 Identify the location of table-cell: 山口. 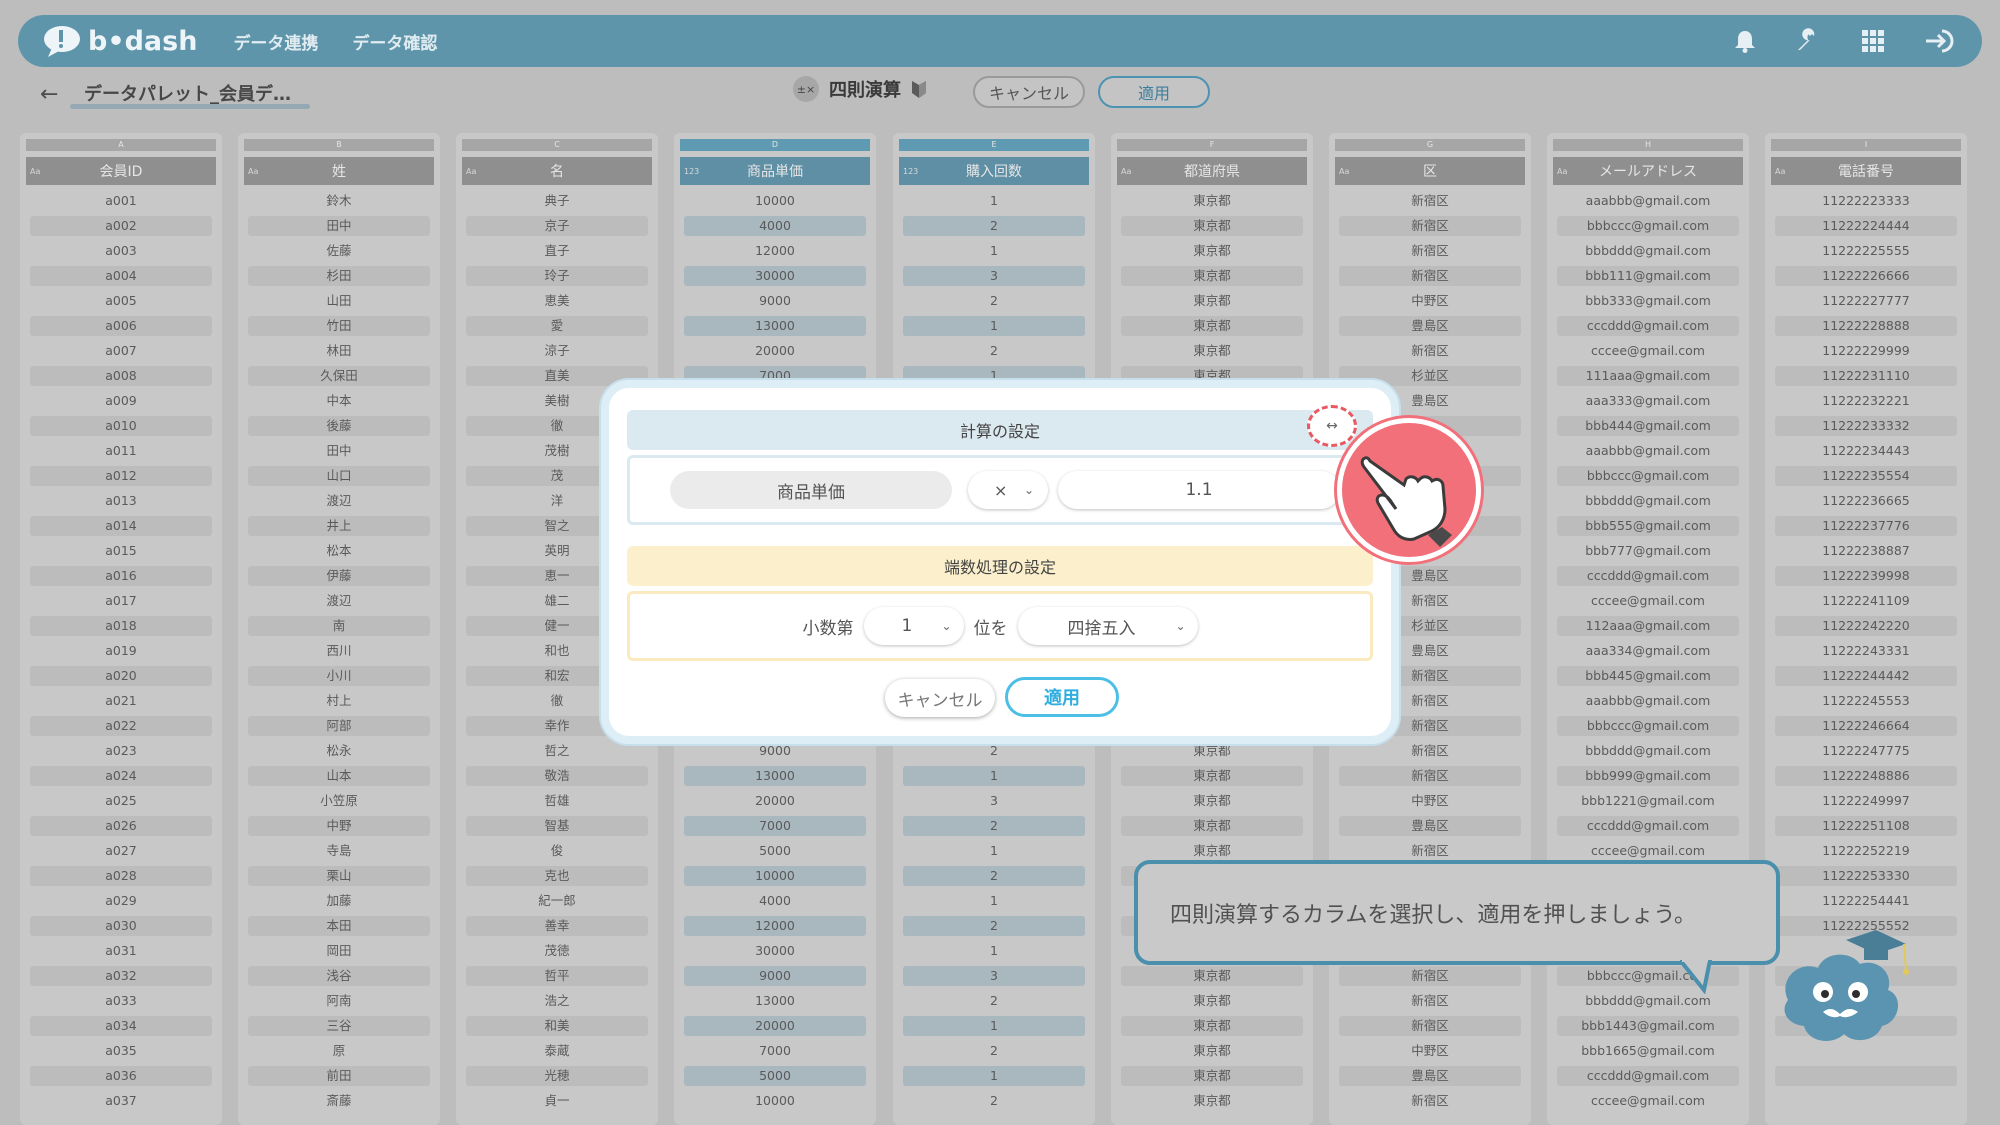
(339, 476).